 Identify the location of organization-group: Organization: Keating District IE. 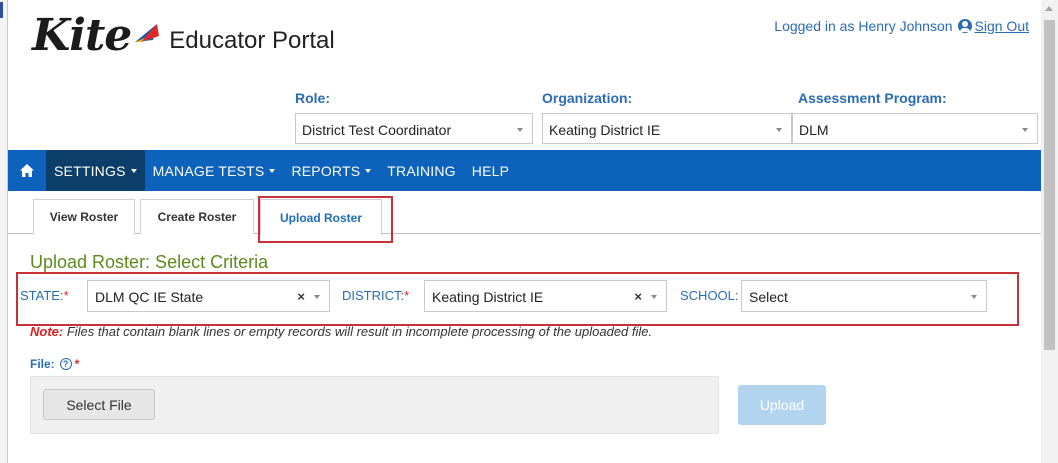
(667, 117).